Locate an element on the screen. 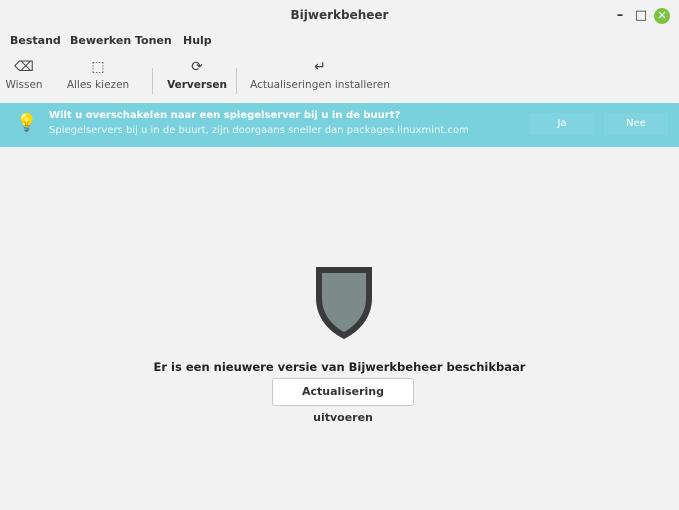 This screenshot has height=510, width=679. menu-bestand: Bestand is located at coordinates (35, 40).